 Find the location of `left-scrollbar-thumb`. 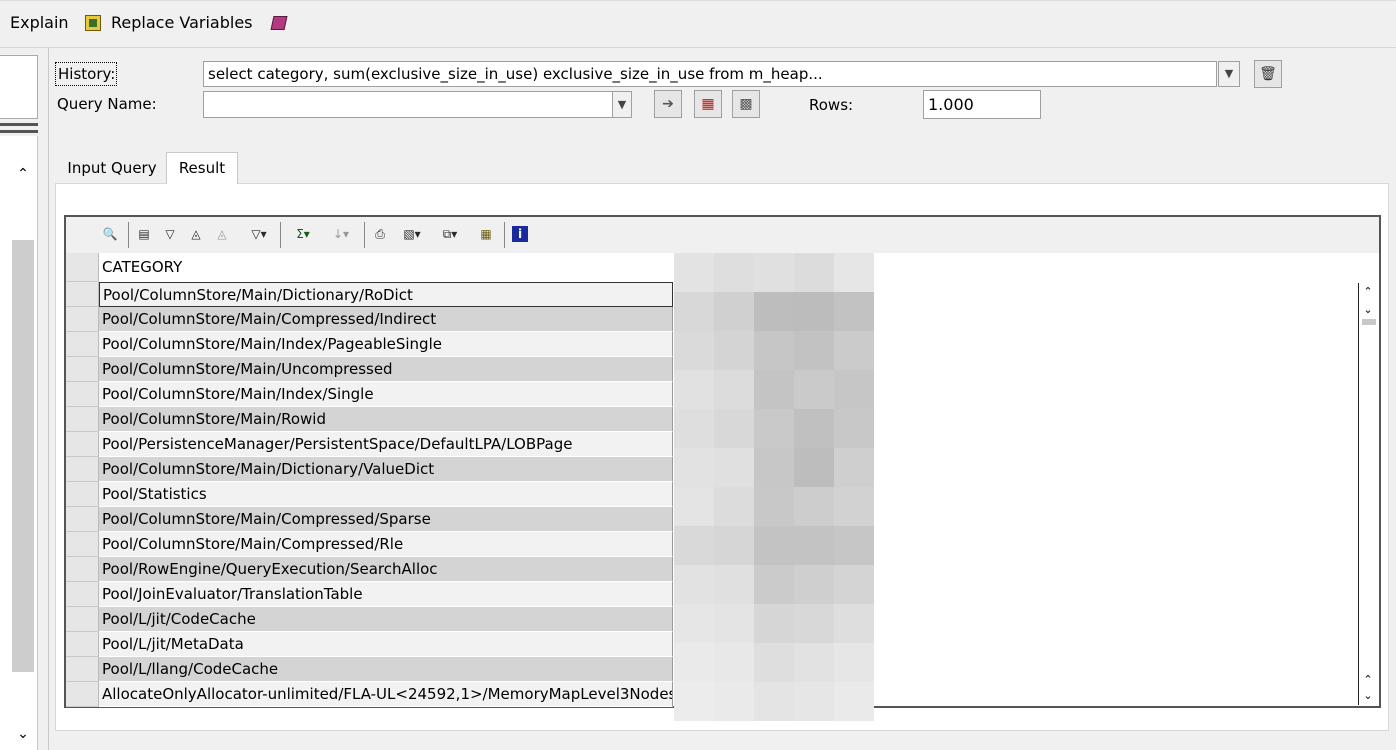

left-scrollbar-thumb is located at coordinates (23, 456).